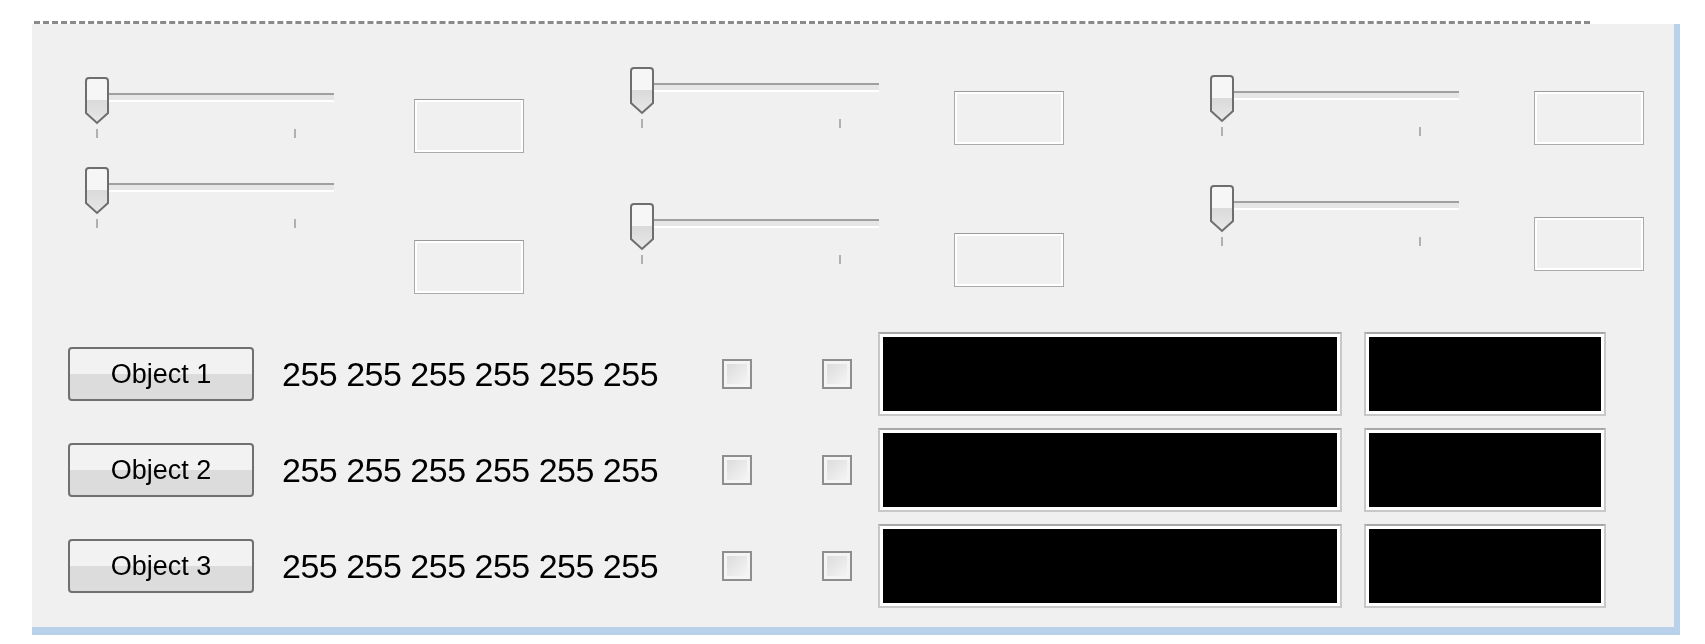  I want to click on object-button: Object 1, so click(161, 374).